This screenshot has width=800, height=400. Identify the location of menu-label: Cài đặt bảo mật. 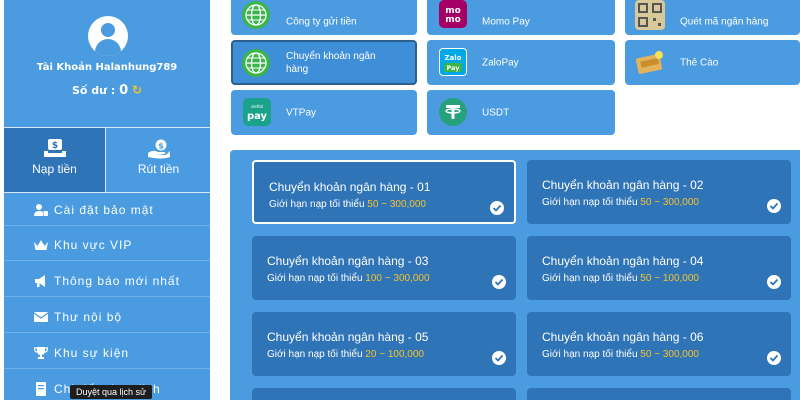
(104, 210).